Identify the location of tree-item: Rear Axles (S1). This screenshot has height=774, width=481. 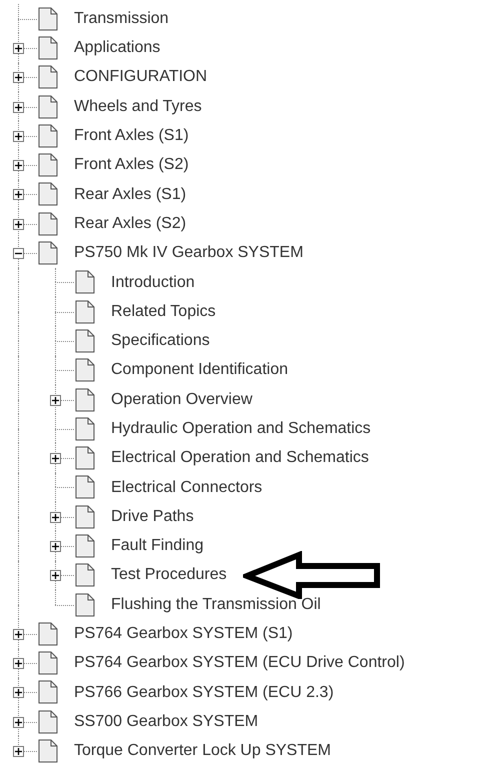
(130, 195).